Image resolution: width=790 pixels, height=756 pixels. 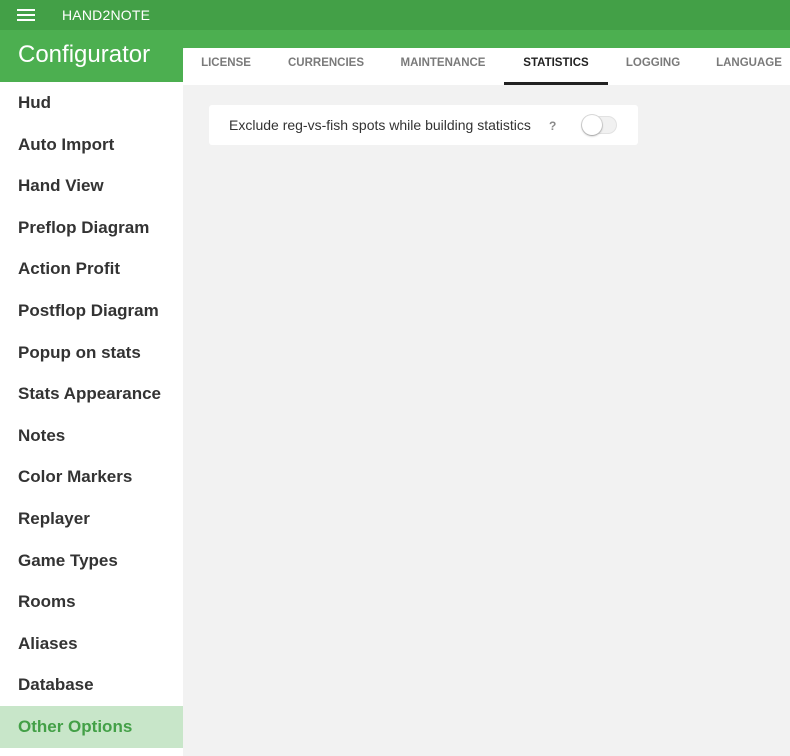 I want to click on hamburger-menu-icon, so click(x=26, y=15).